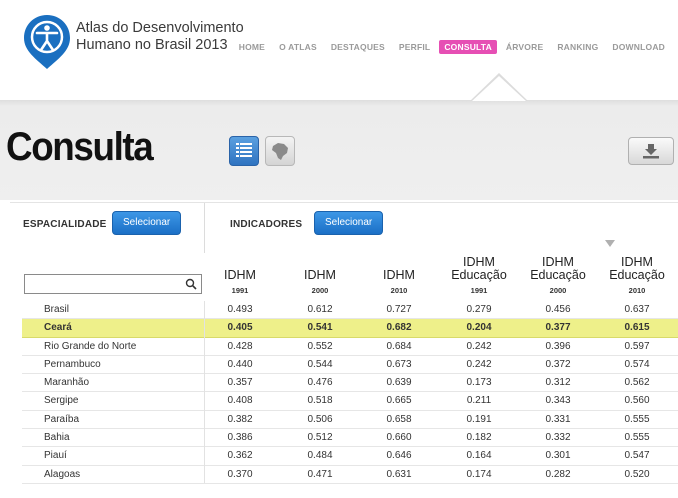 Image resolution: width=678 pixels, height=498 pixels. Describe the element at coordinates (399, 383) in the screenshot. I see `cell: 0.639` at that location.